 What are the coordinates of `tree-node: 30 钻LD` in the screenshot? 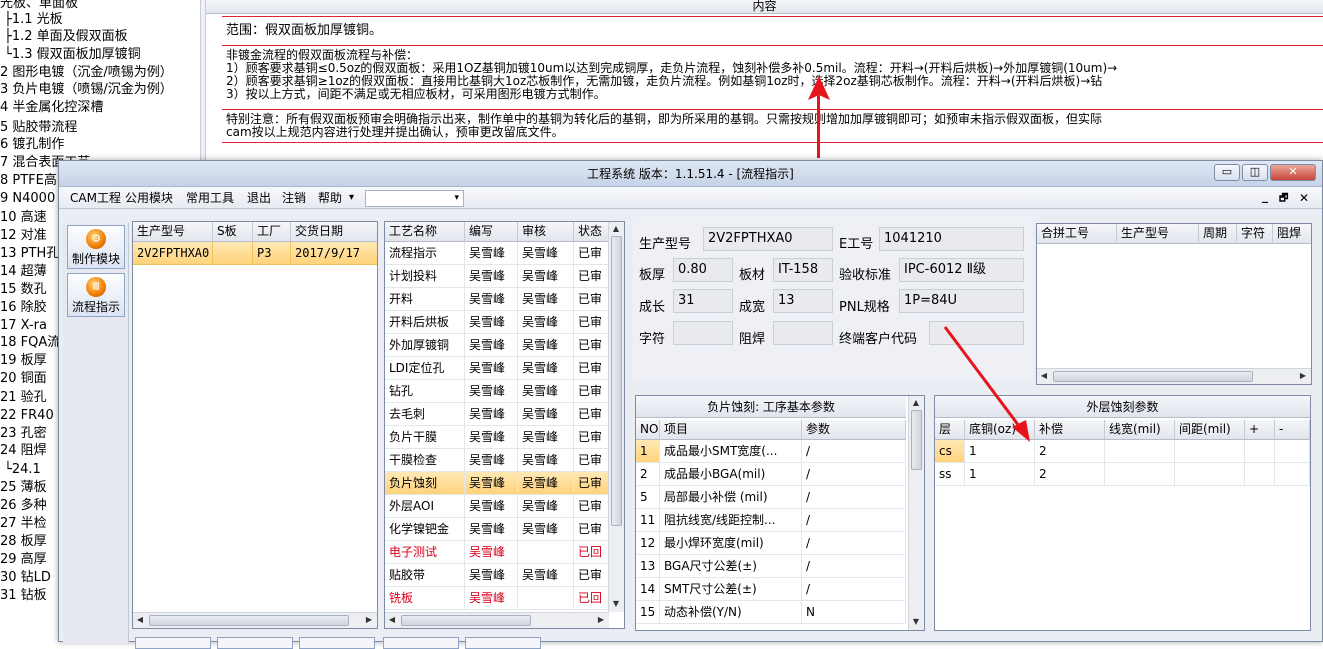 It's located at (25, 577).